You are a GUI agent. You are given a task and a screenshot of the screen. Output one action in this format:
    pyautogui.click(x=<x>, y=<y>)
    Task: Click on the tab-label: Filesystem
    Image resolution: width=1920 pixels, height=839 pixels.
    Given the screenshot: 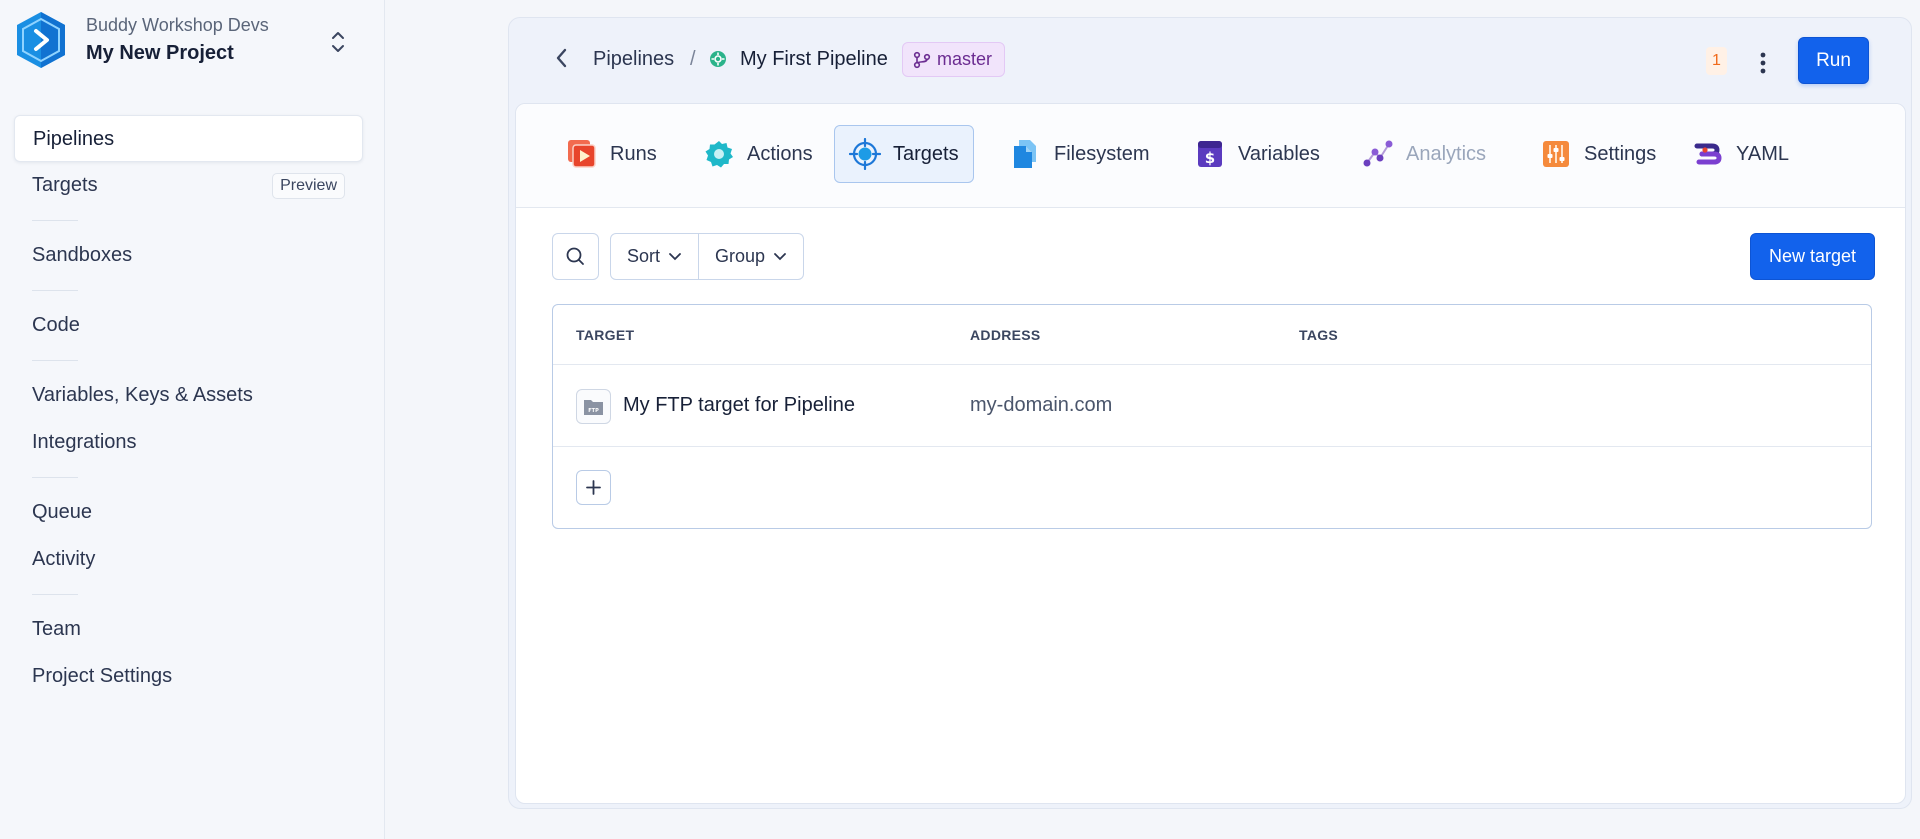 What is the action you would take?
    pyautogui.click(x=1102, y=153)
    